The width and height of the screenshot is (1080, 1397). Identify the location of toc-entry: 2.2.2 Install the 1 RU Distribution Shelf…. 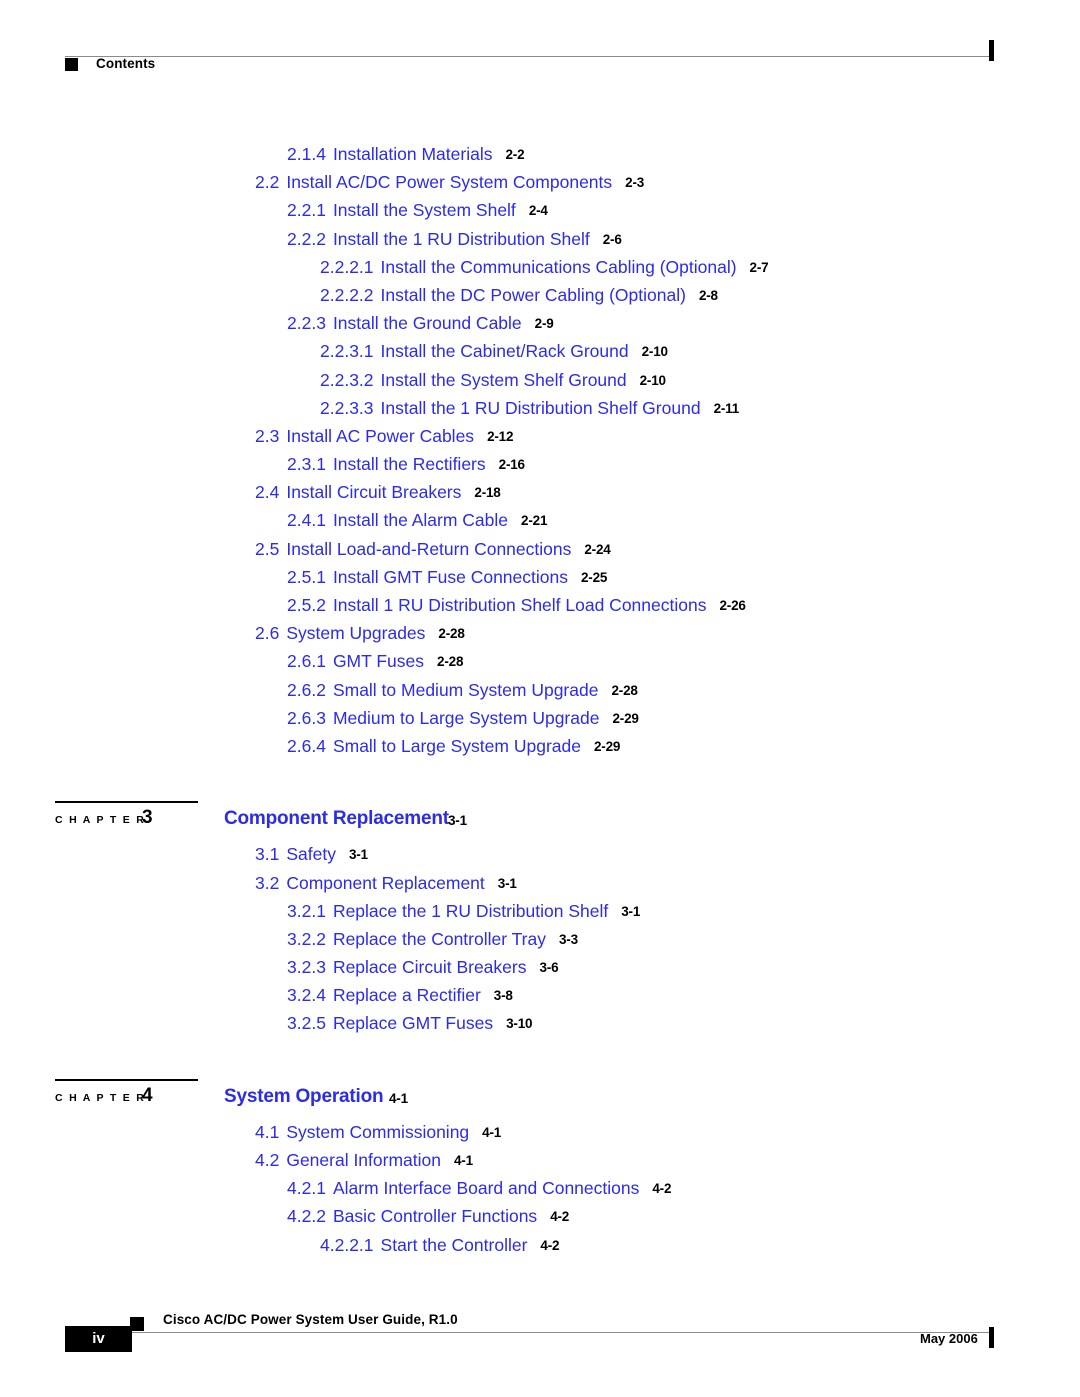
(540, 243).